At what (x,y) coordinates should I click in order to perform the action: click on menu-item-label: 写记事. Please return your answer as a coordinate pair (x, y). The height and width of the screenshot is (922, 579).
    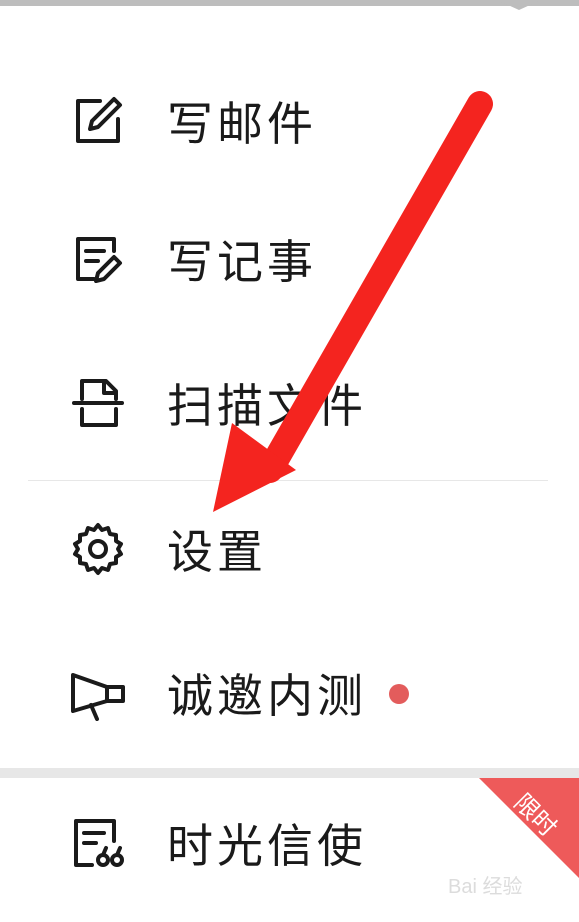
    Looking at the image, I should click on (242, 262).